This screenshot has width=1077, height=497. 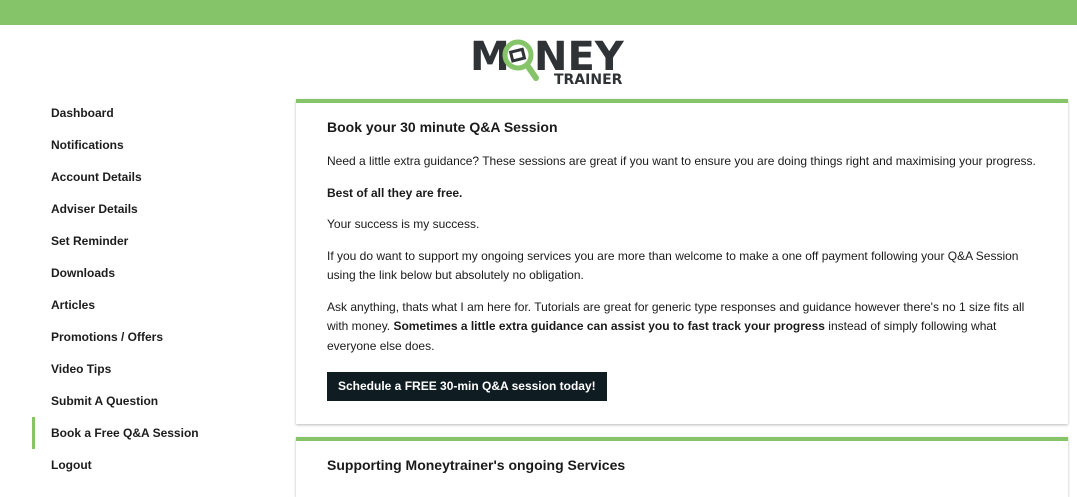 What do you see at coordinates (152, 433) in the screenshot?
I see `sidebar-item-book-qa-session: Book a Free Q&A Session` at bounding box center [152, 433].